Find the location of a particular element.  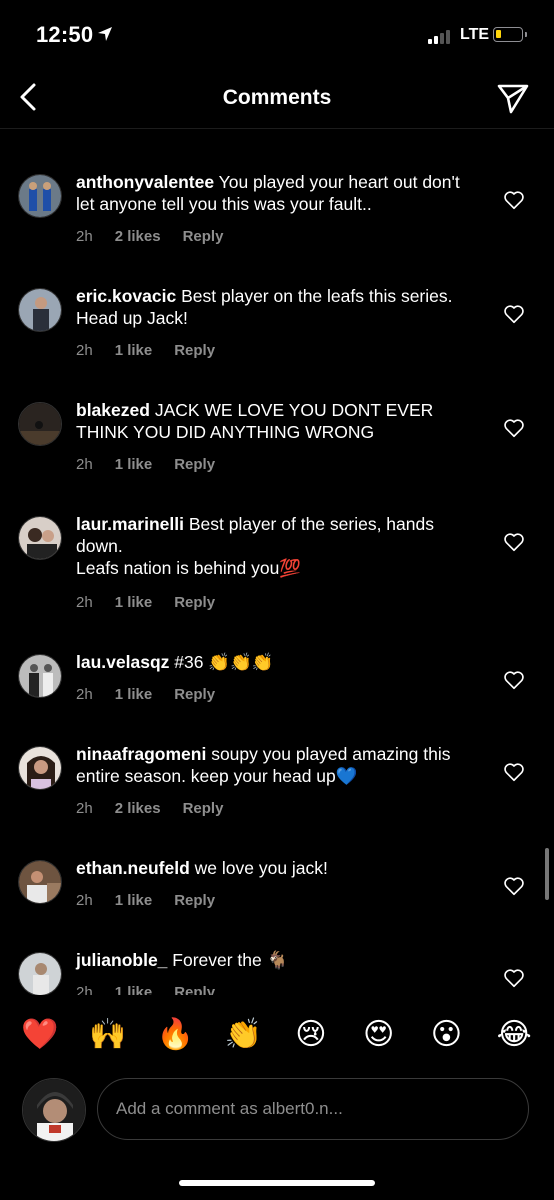

network-type: LTE is located at coordinates (475, 34).